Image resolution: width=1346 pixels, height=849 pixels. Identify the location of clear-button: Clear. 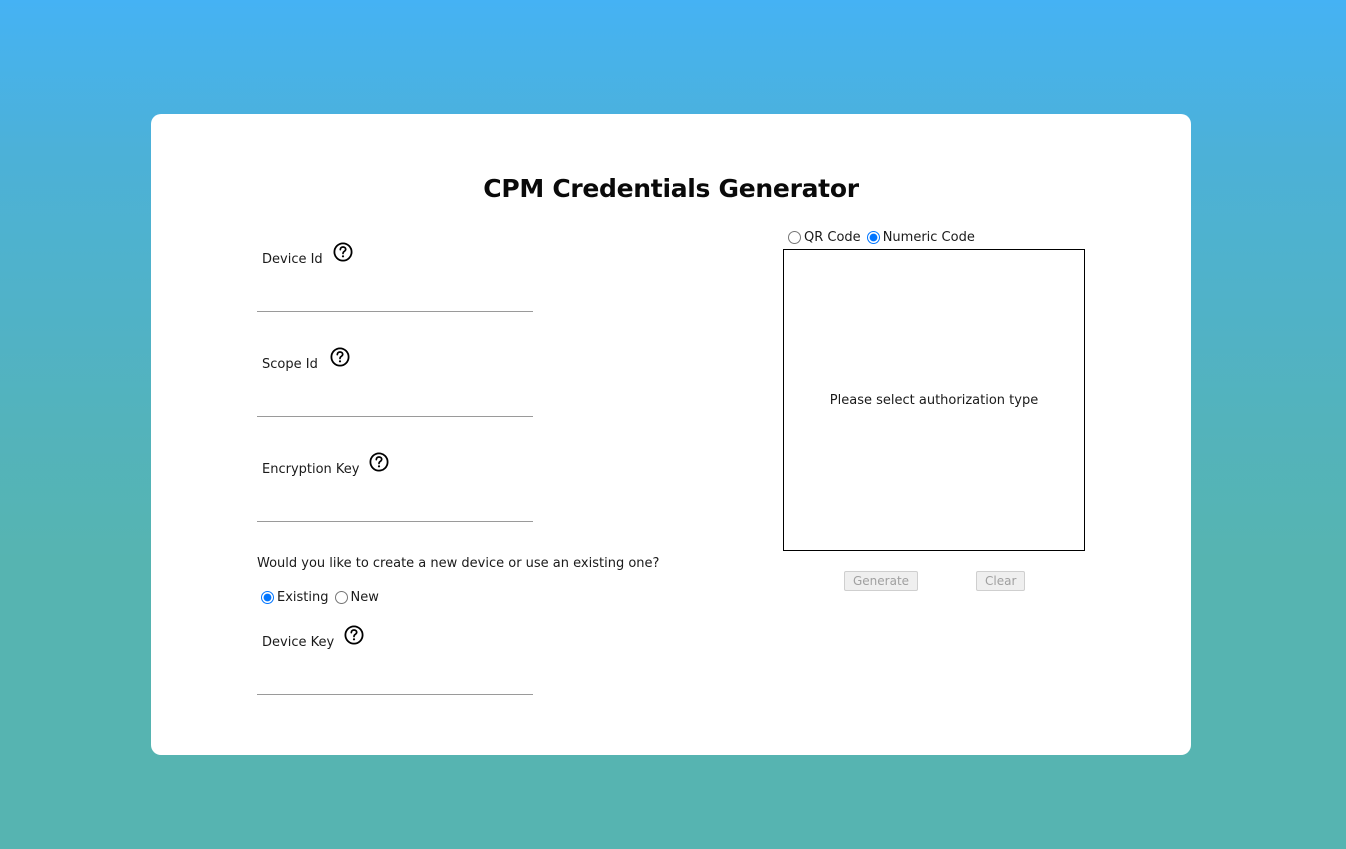
(1001, 581).